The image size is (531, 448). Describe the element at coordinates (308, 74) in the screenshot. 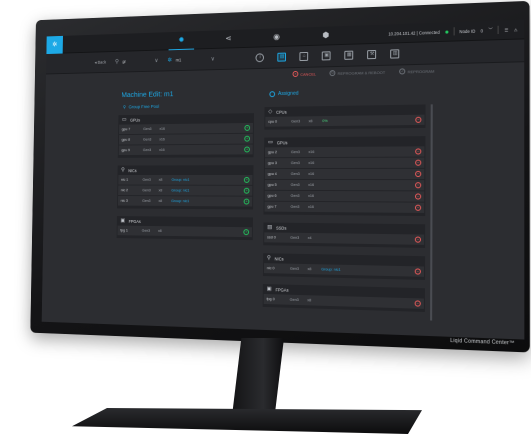

I see `cancel-label: CANCEL` at that location.